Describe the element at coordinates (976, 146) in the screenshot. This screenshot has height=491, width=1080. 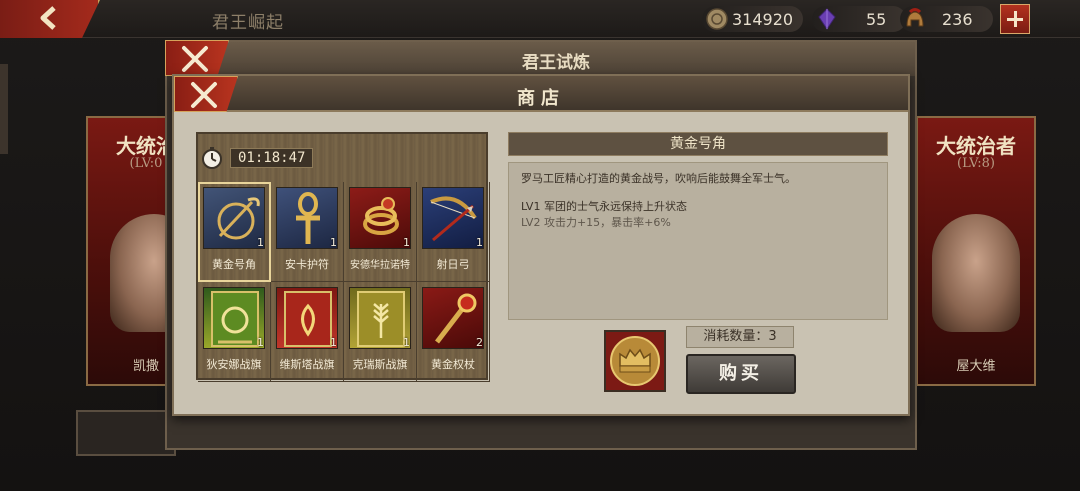
I see `hero-card-title: 大统治者` at that location.